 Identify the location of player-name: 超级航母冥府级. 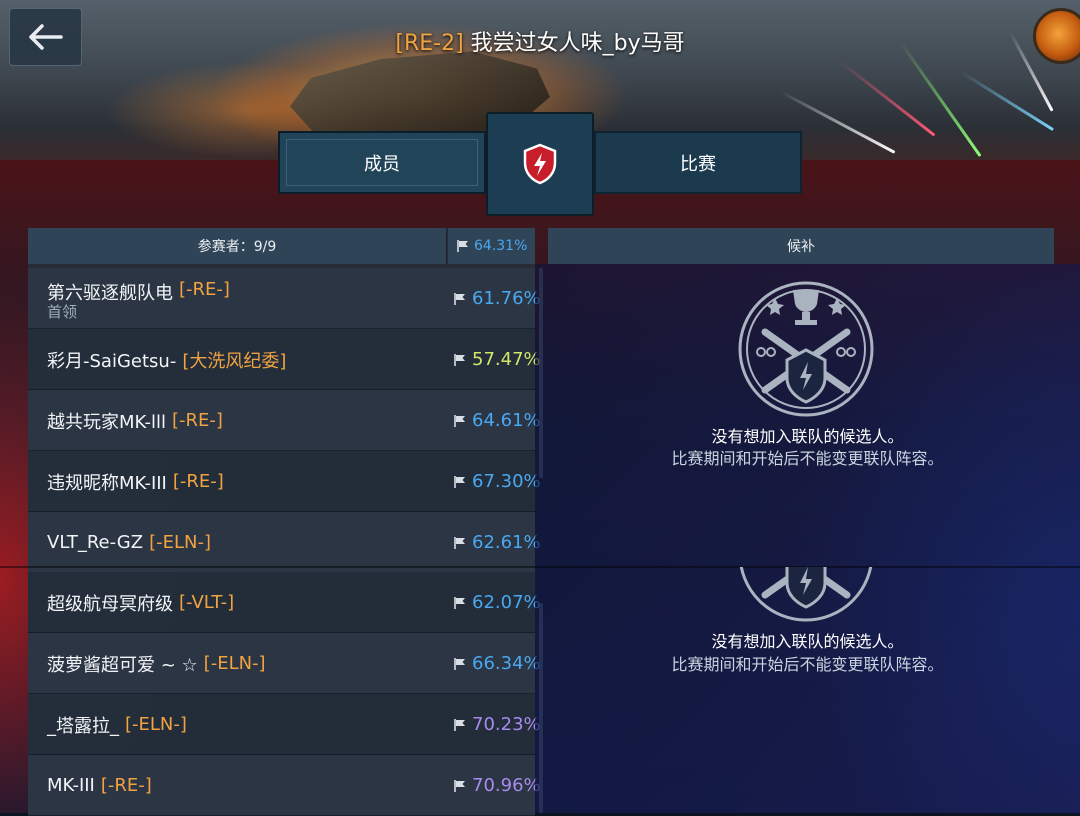
(110, 604).